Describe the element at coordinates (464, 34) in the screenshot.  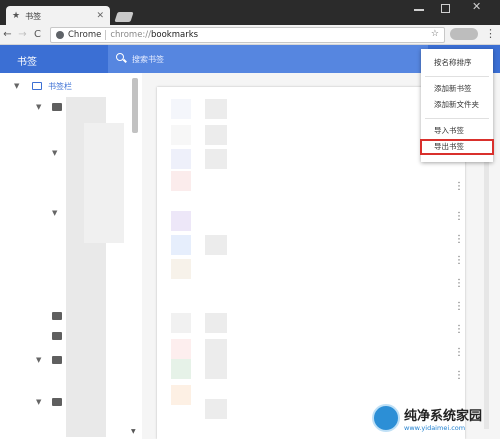
I see `profile-avatar` at that location.